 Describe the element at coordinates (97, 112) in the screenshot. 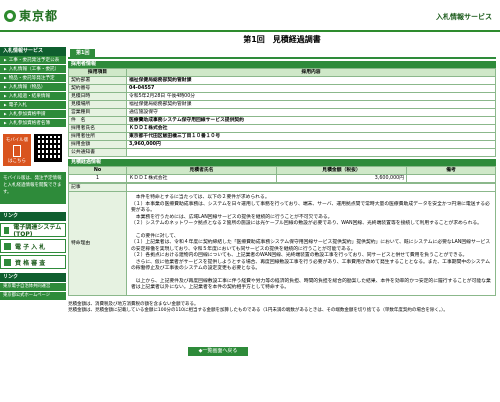

I see `row-label: 営業種目` at that location.